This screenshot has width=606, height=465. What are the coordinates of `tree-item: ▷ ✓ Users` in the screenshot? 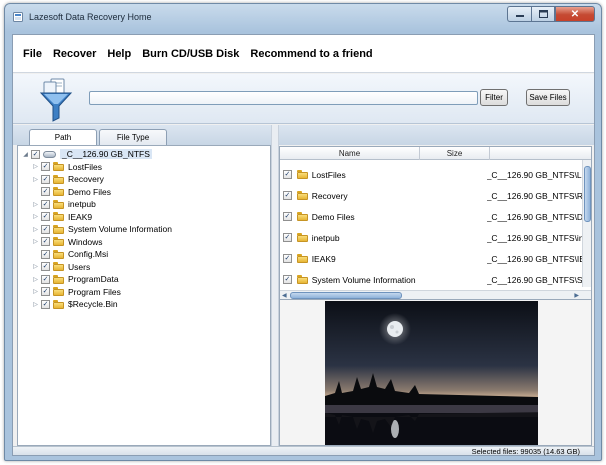 It's located at (61, 267).